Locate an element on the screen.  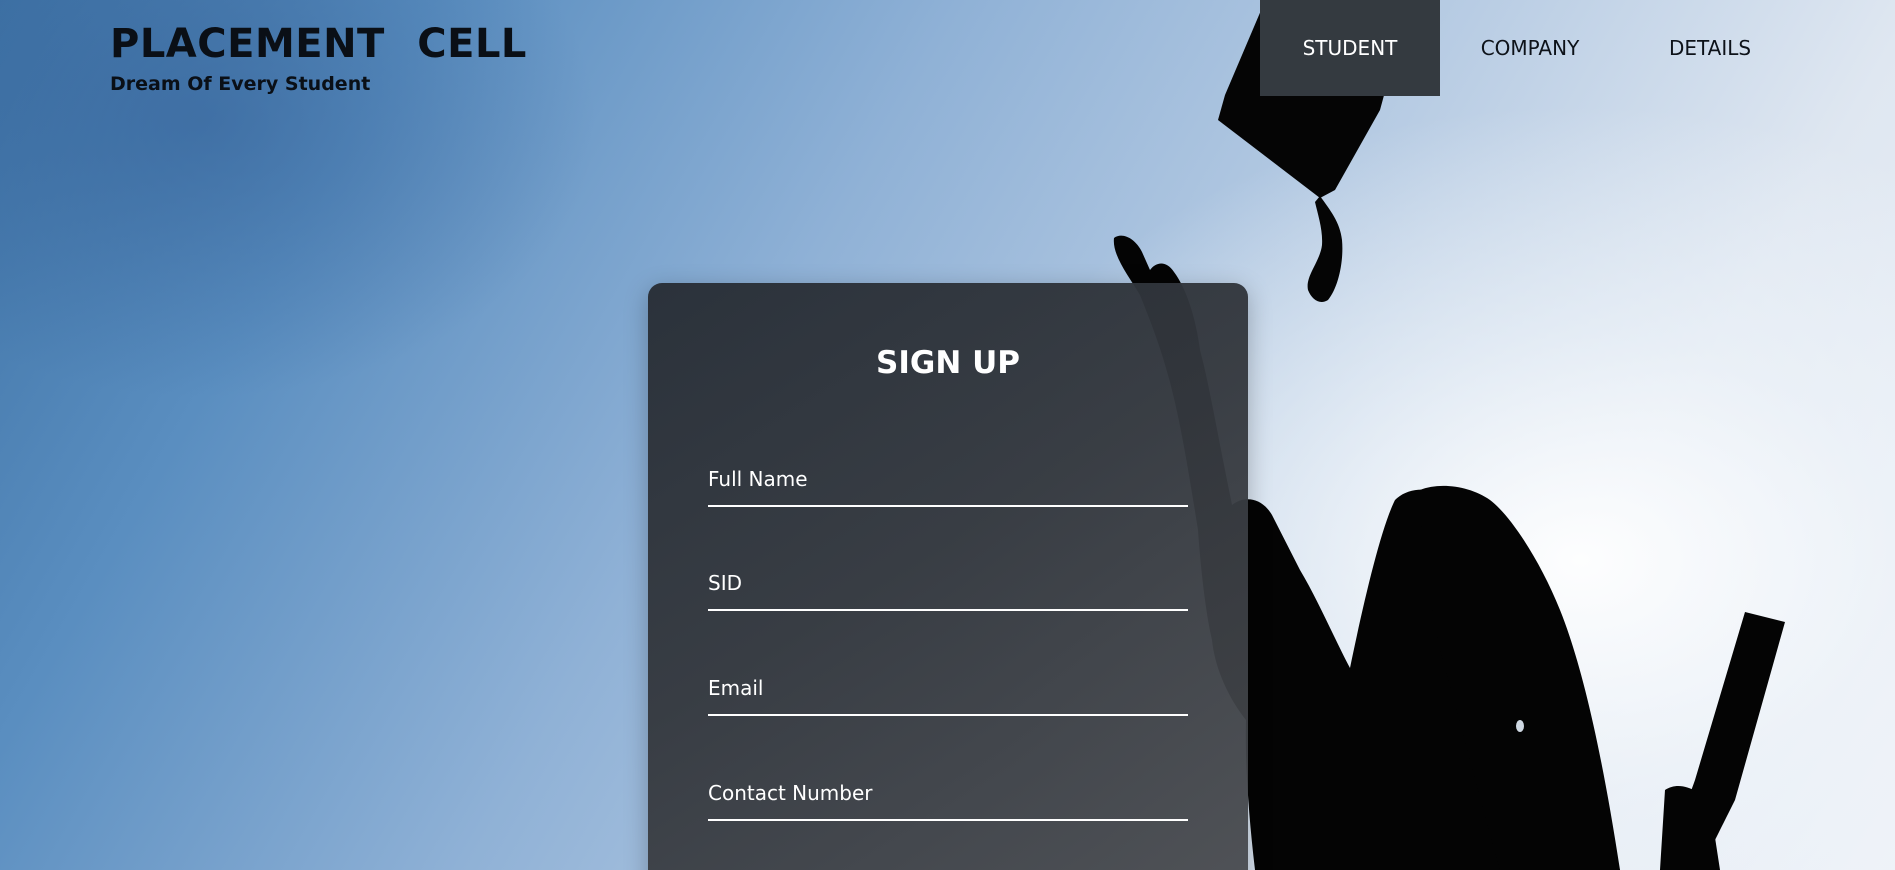
top-nav: STUDENT COMPANY DETAILS is located at coordinates (1530, 48).